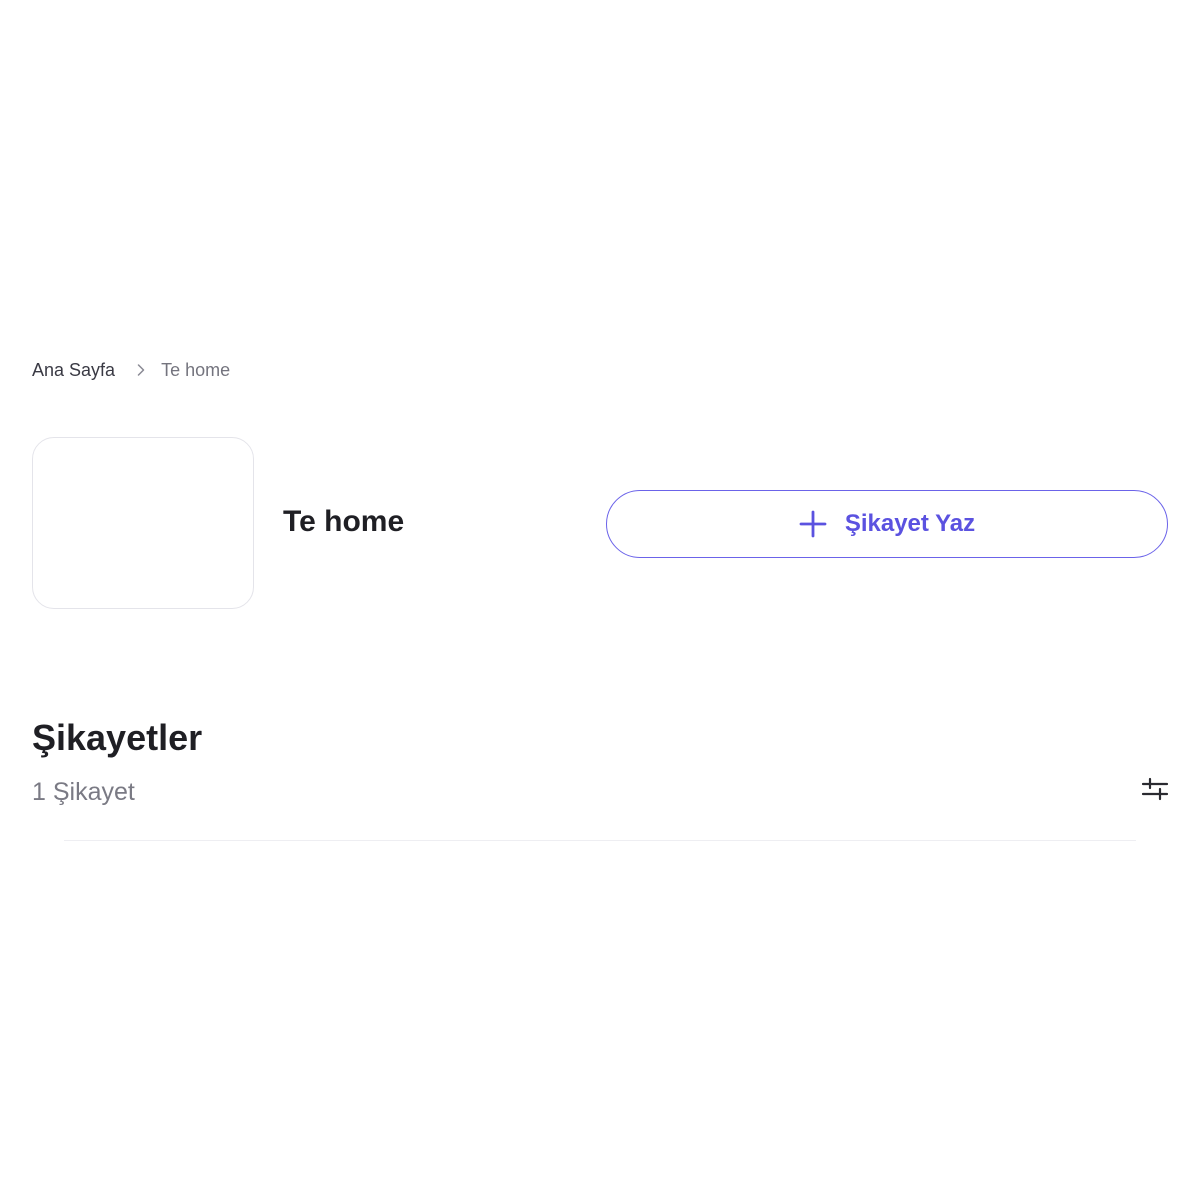  I want to click on complaints-count: 1 Şikayet, so click(83, 792).